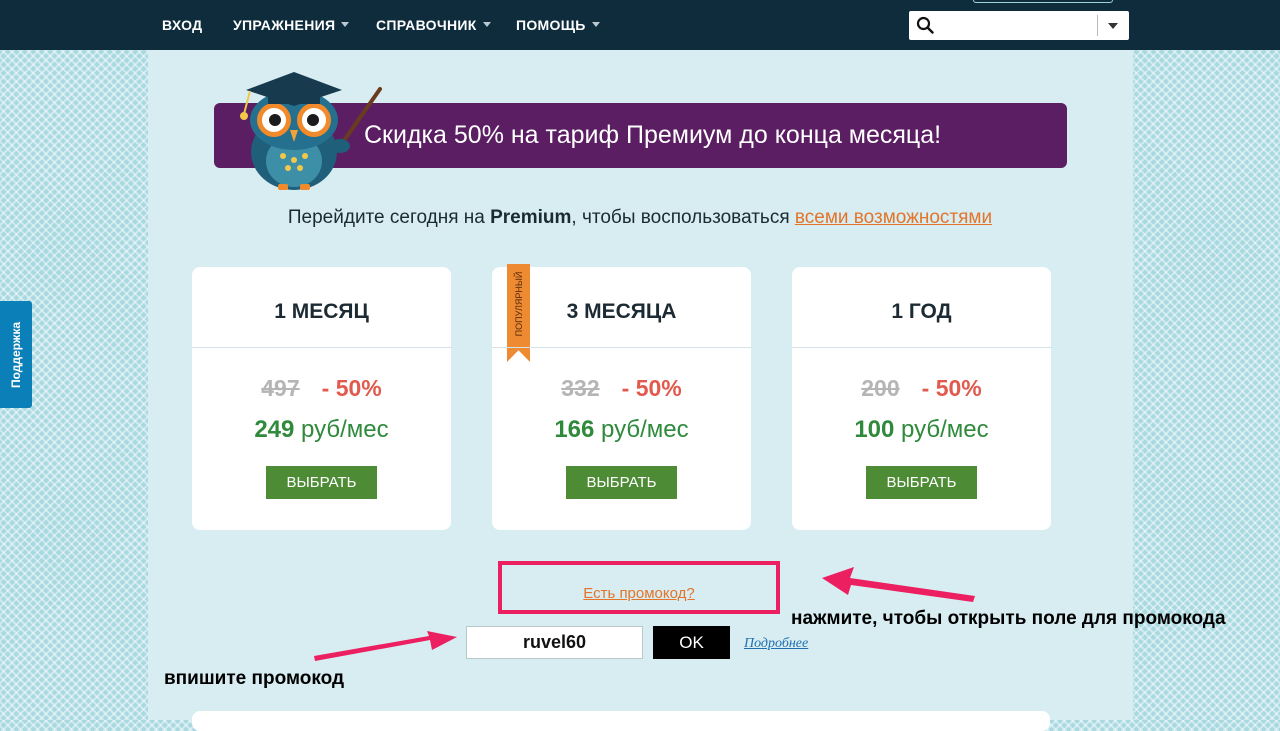 This screenshot has height=731, width=1280. What do you see at coordinates (274, 429) in the screenshot?
I see `new-price: 249` at bounding box center [274, 429].